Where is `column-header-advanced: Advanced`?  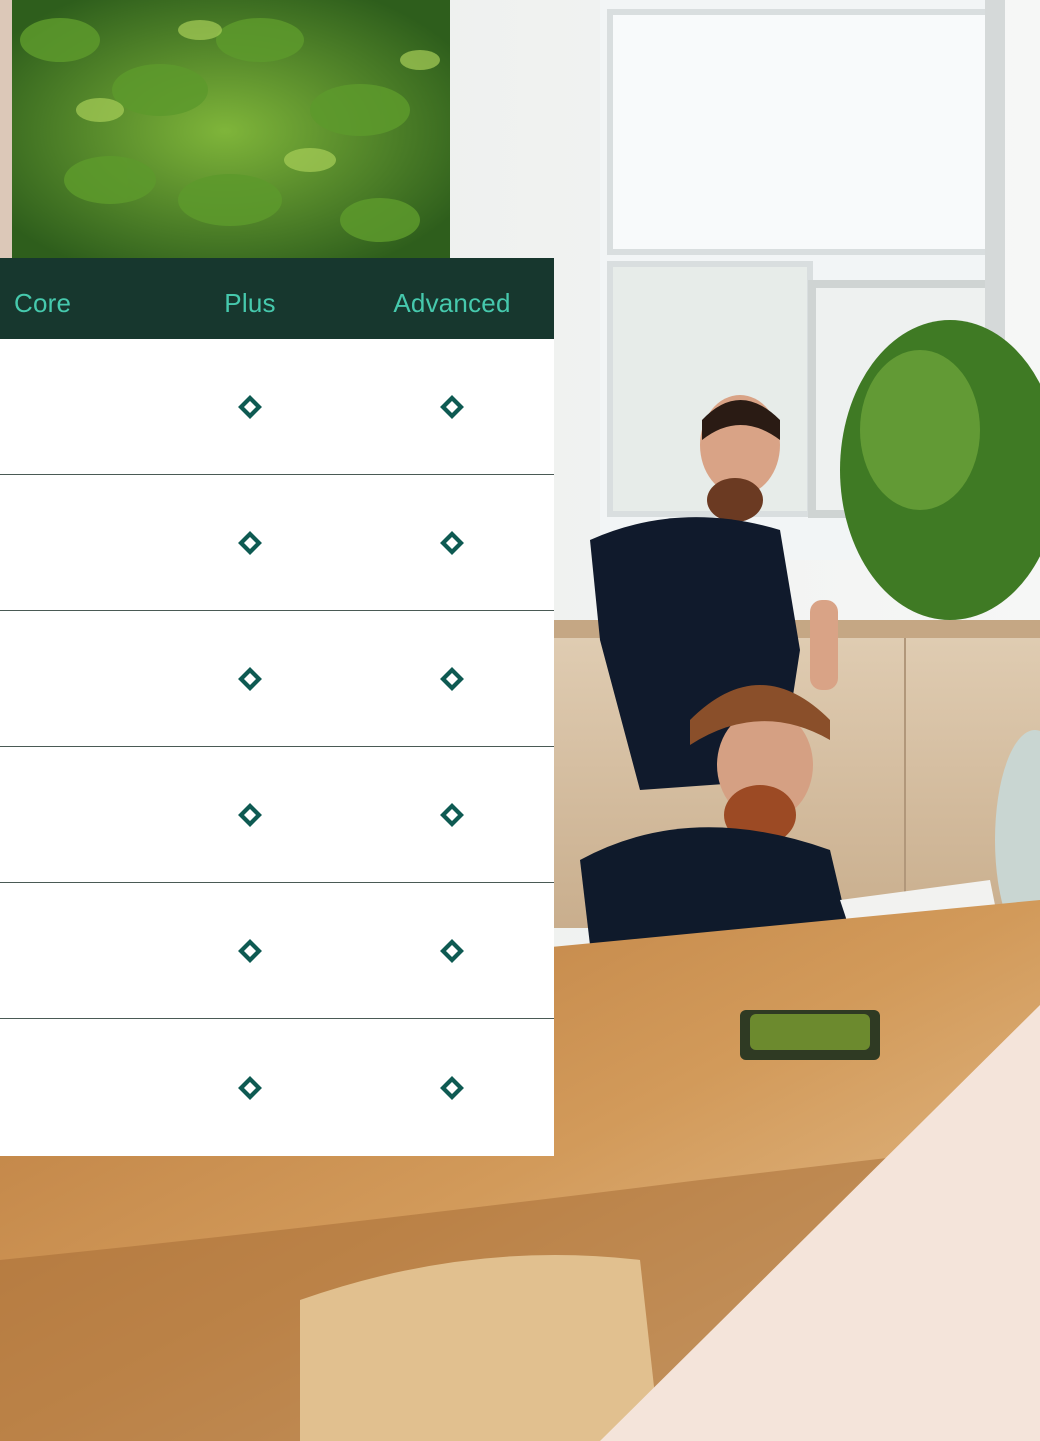
column-header-advanced: Advanced is located at coordinates (452, 303).